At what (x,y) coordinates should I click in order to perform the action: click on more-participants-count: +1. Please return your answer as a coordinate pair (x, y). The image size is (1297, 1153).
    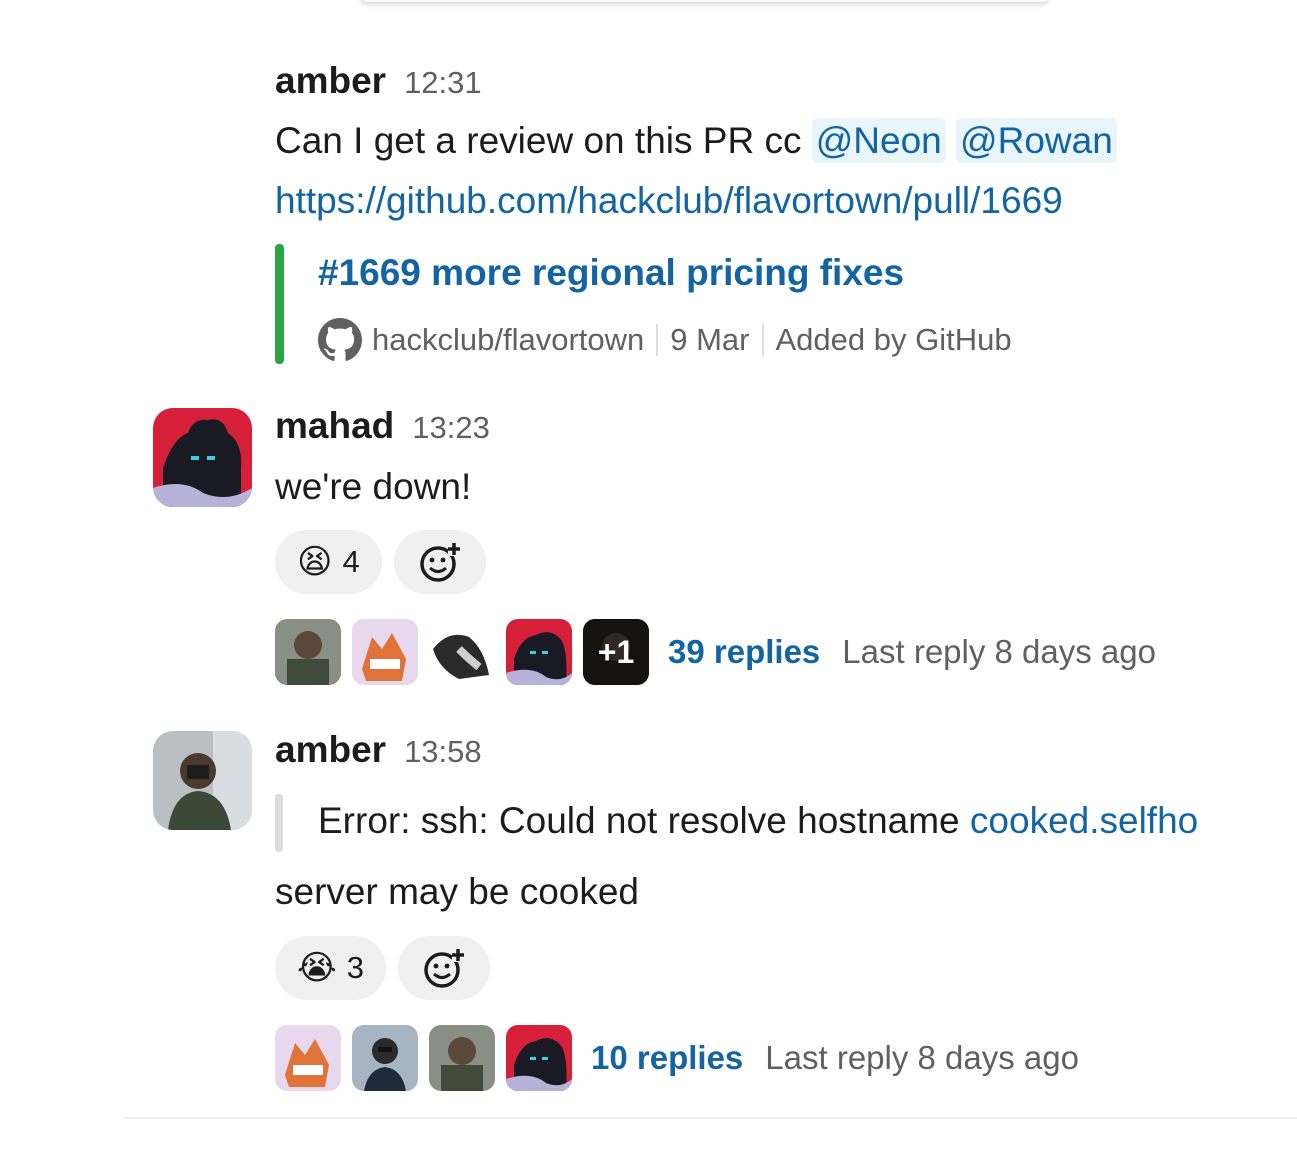
    Looking at the image, I should click on (616, 652).